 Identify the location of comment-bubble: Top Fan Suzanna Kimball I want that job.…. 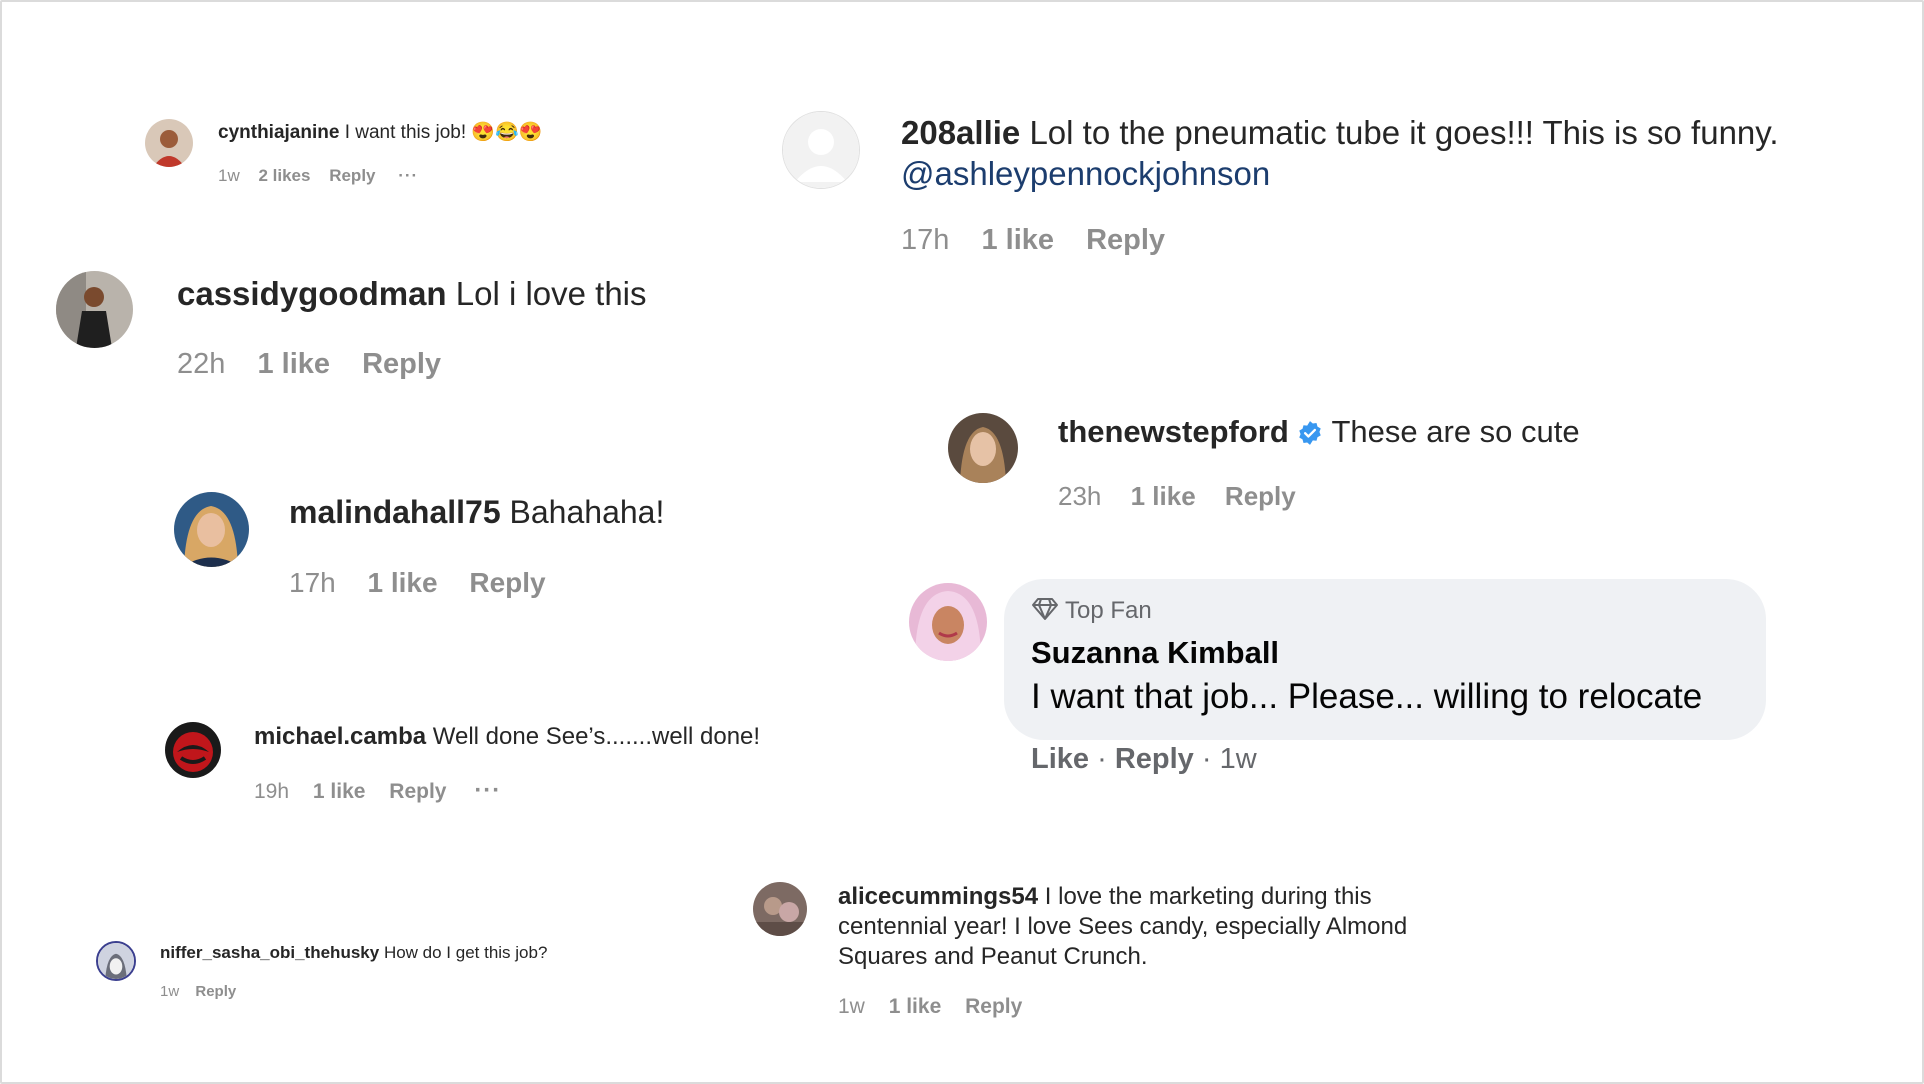
(1385, 659).